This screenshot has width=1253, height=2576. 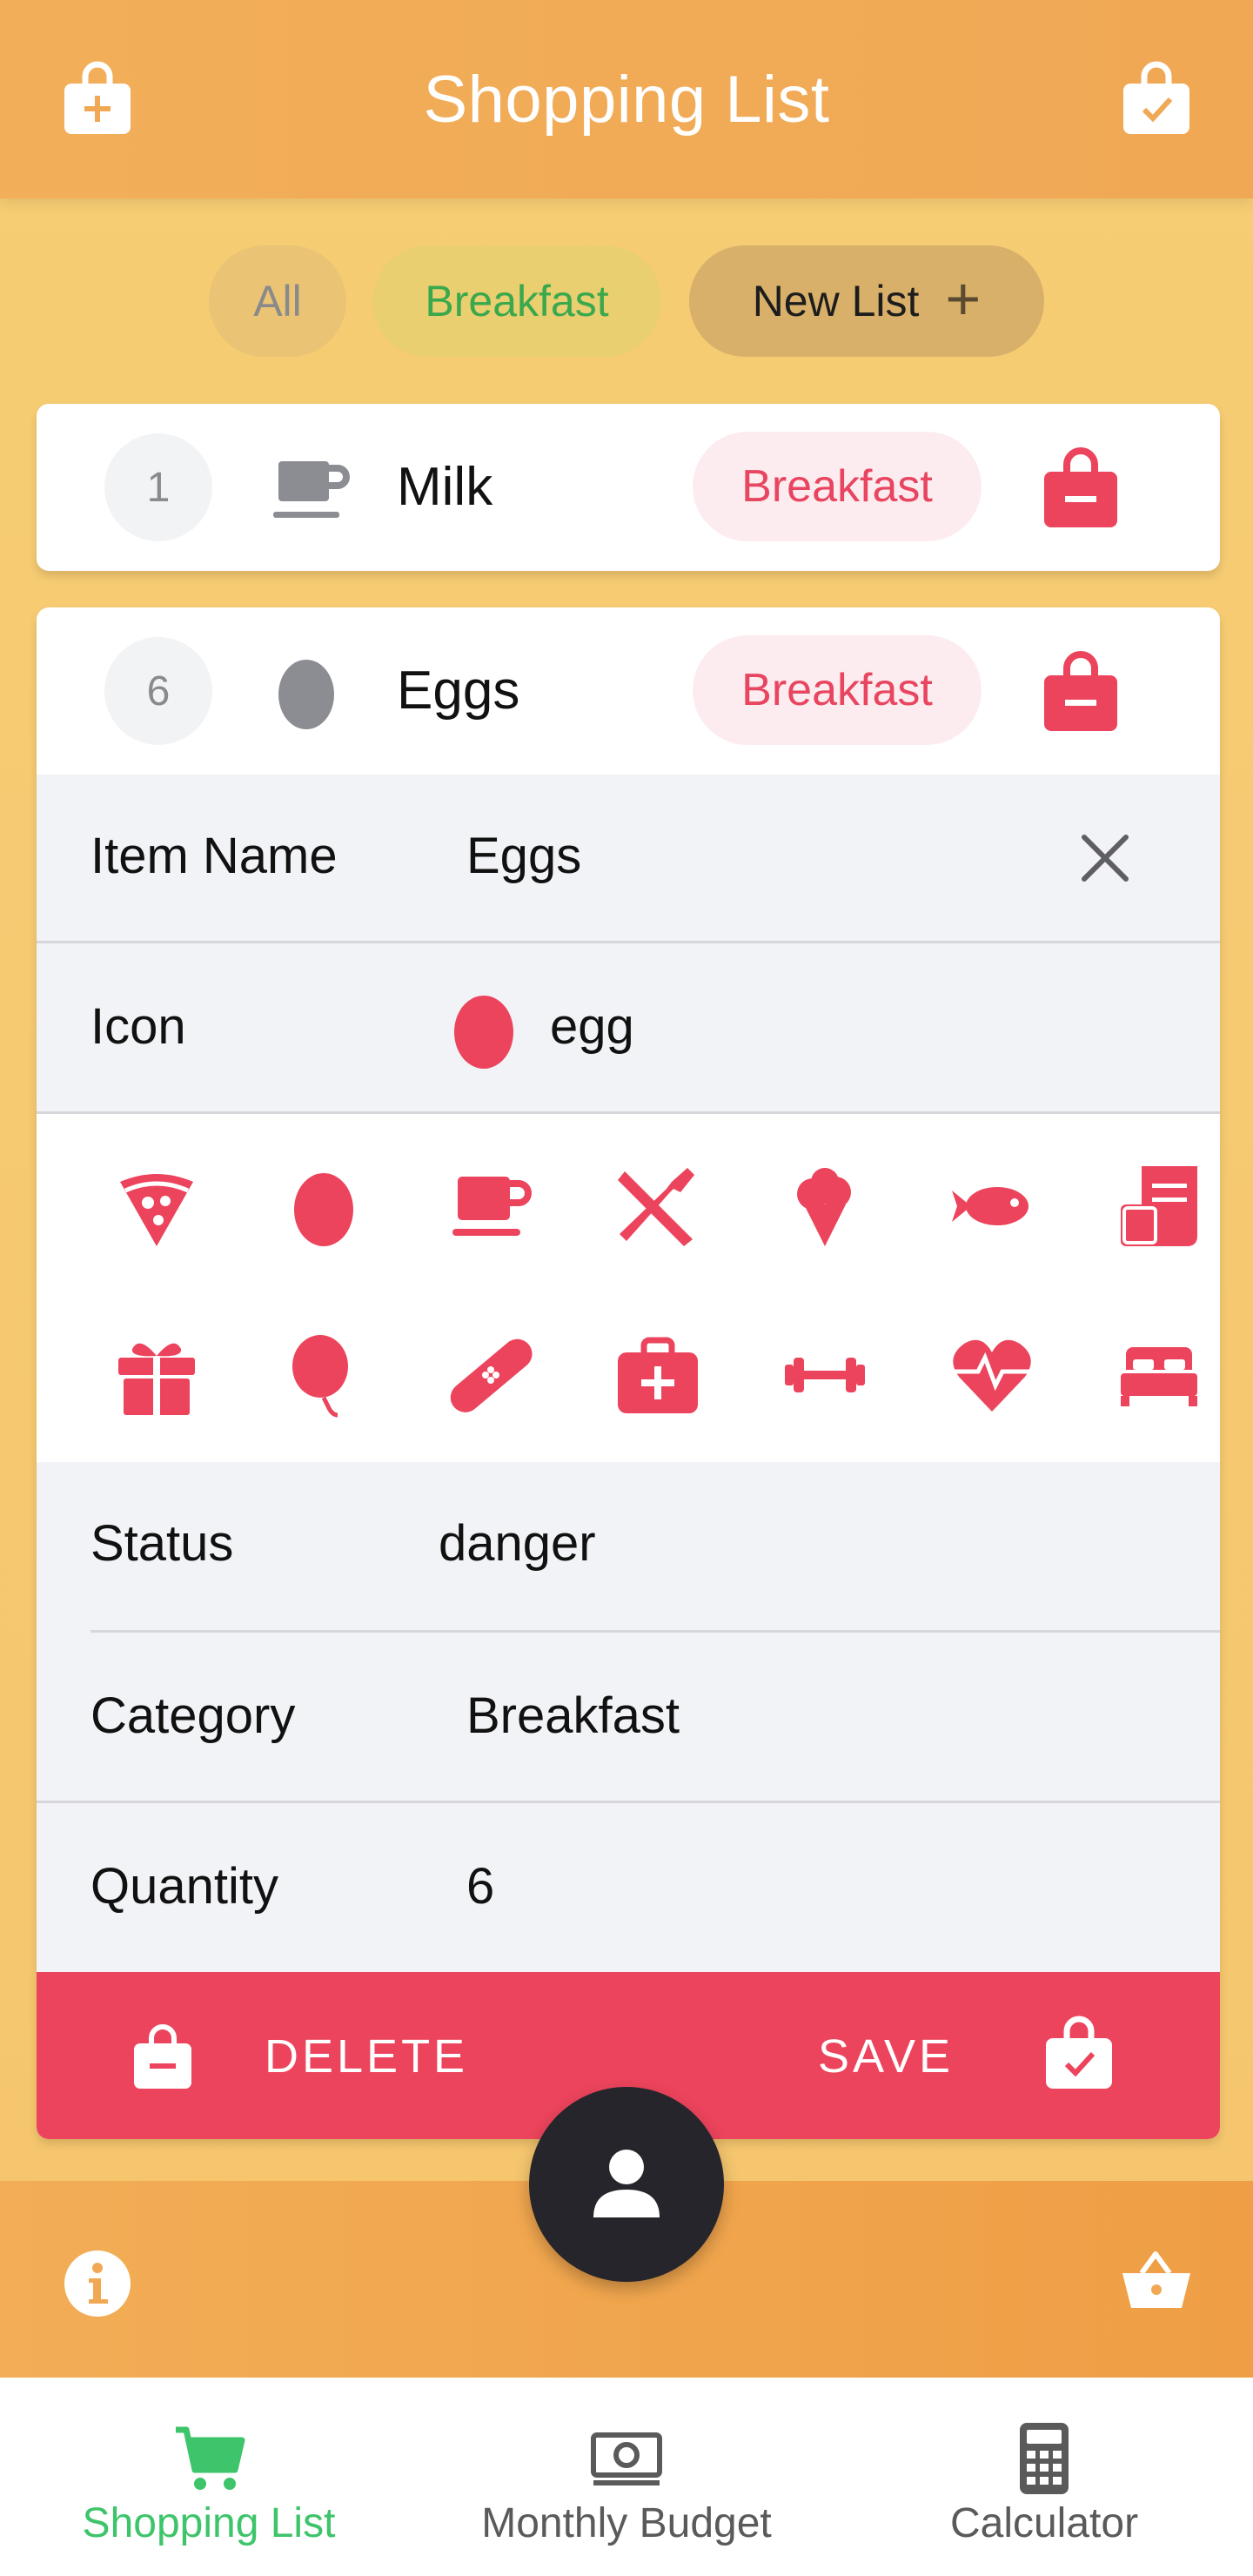 What do you see at coordinates (991, 1376) in the screenshot?
I see `pulse-heart-icon` at bounding box center [991, 1376].